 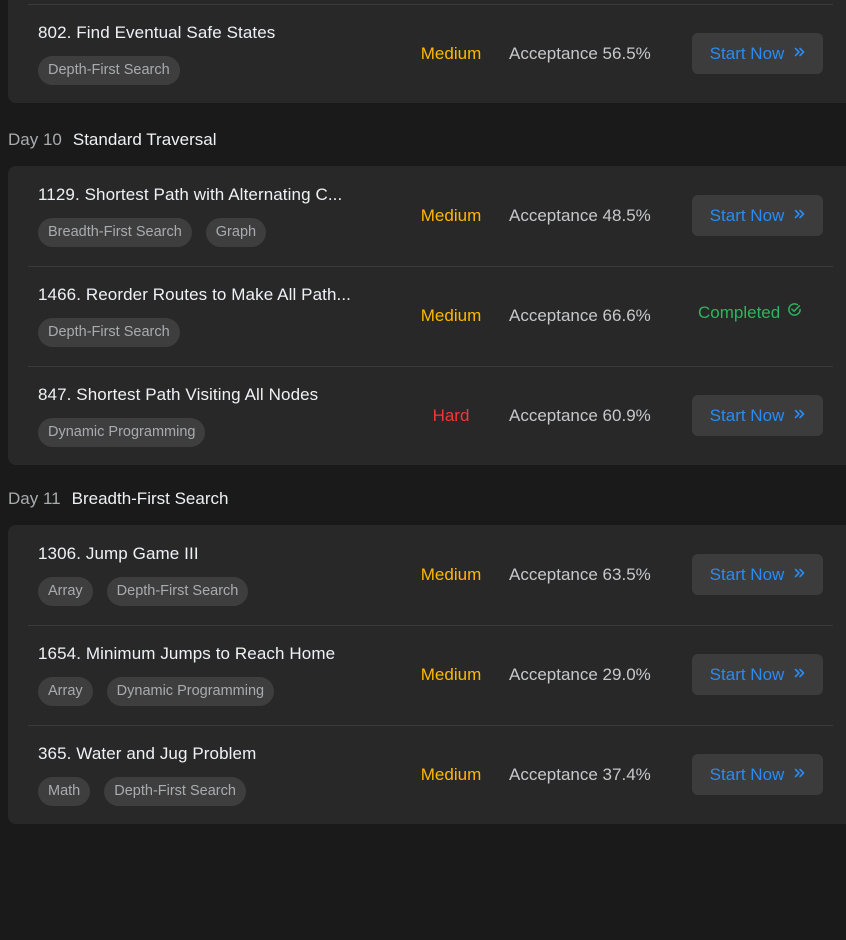 I want to click on topic-tag-math: Math, so click(x=64, y=791).